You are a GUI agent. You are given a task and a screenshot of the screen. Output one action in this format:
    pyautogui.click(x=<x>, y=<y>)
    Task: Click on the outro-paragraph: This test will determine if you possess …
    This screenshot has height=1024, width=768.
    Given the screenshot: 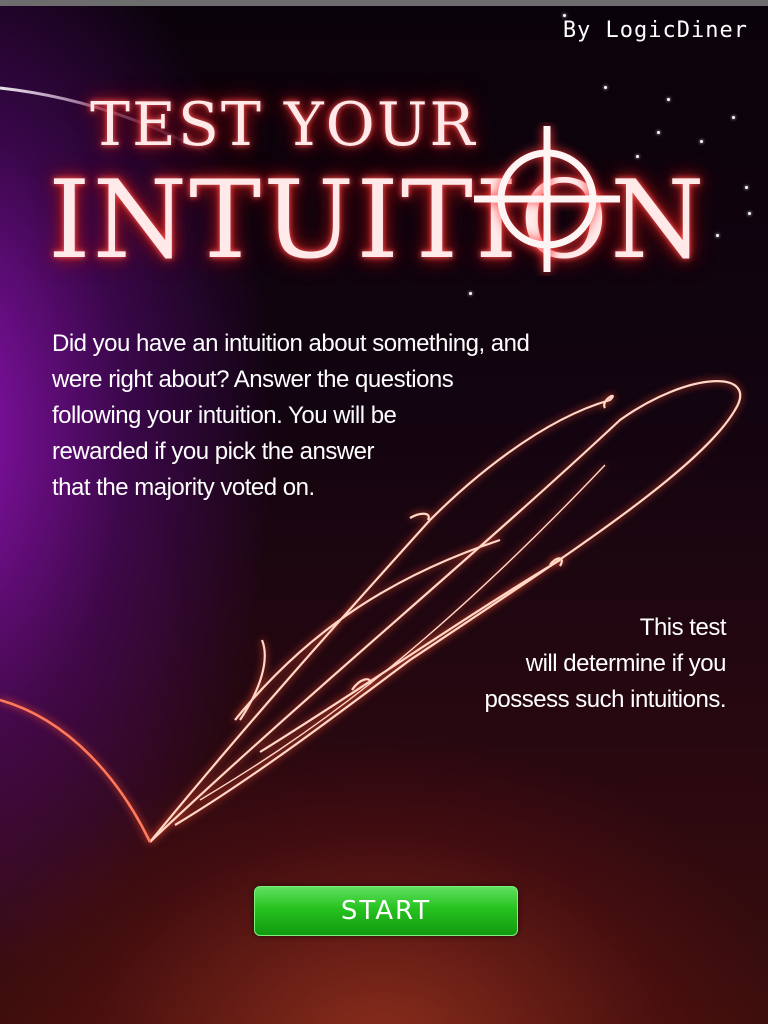 What is the action you would take?
    pyautogui.click(x=556, y=664)
    